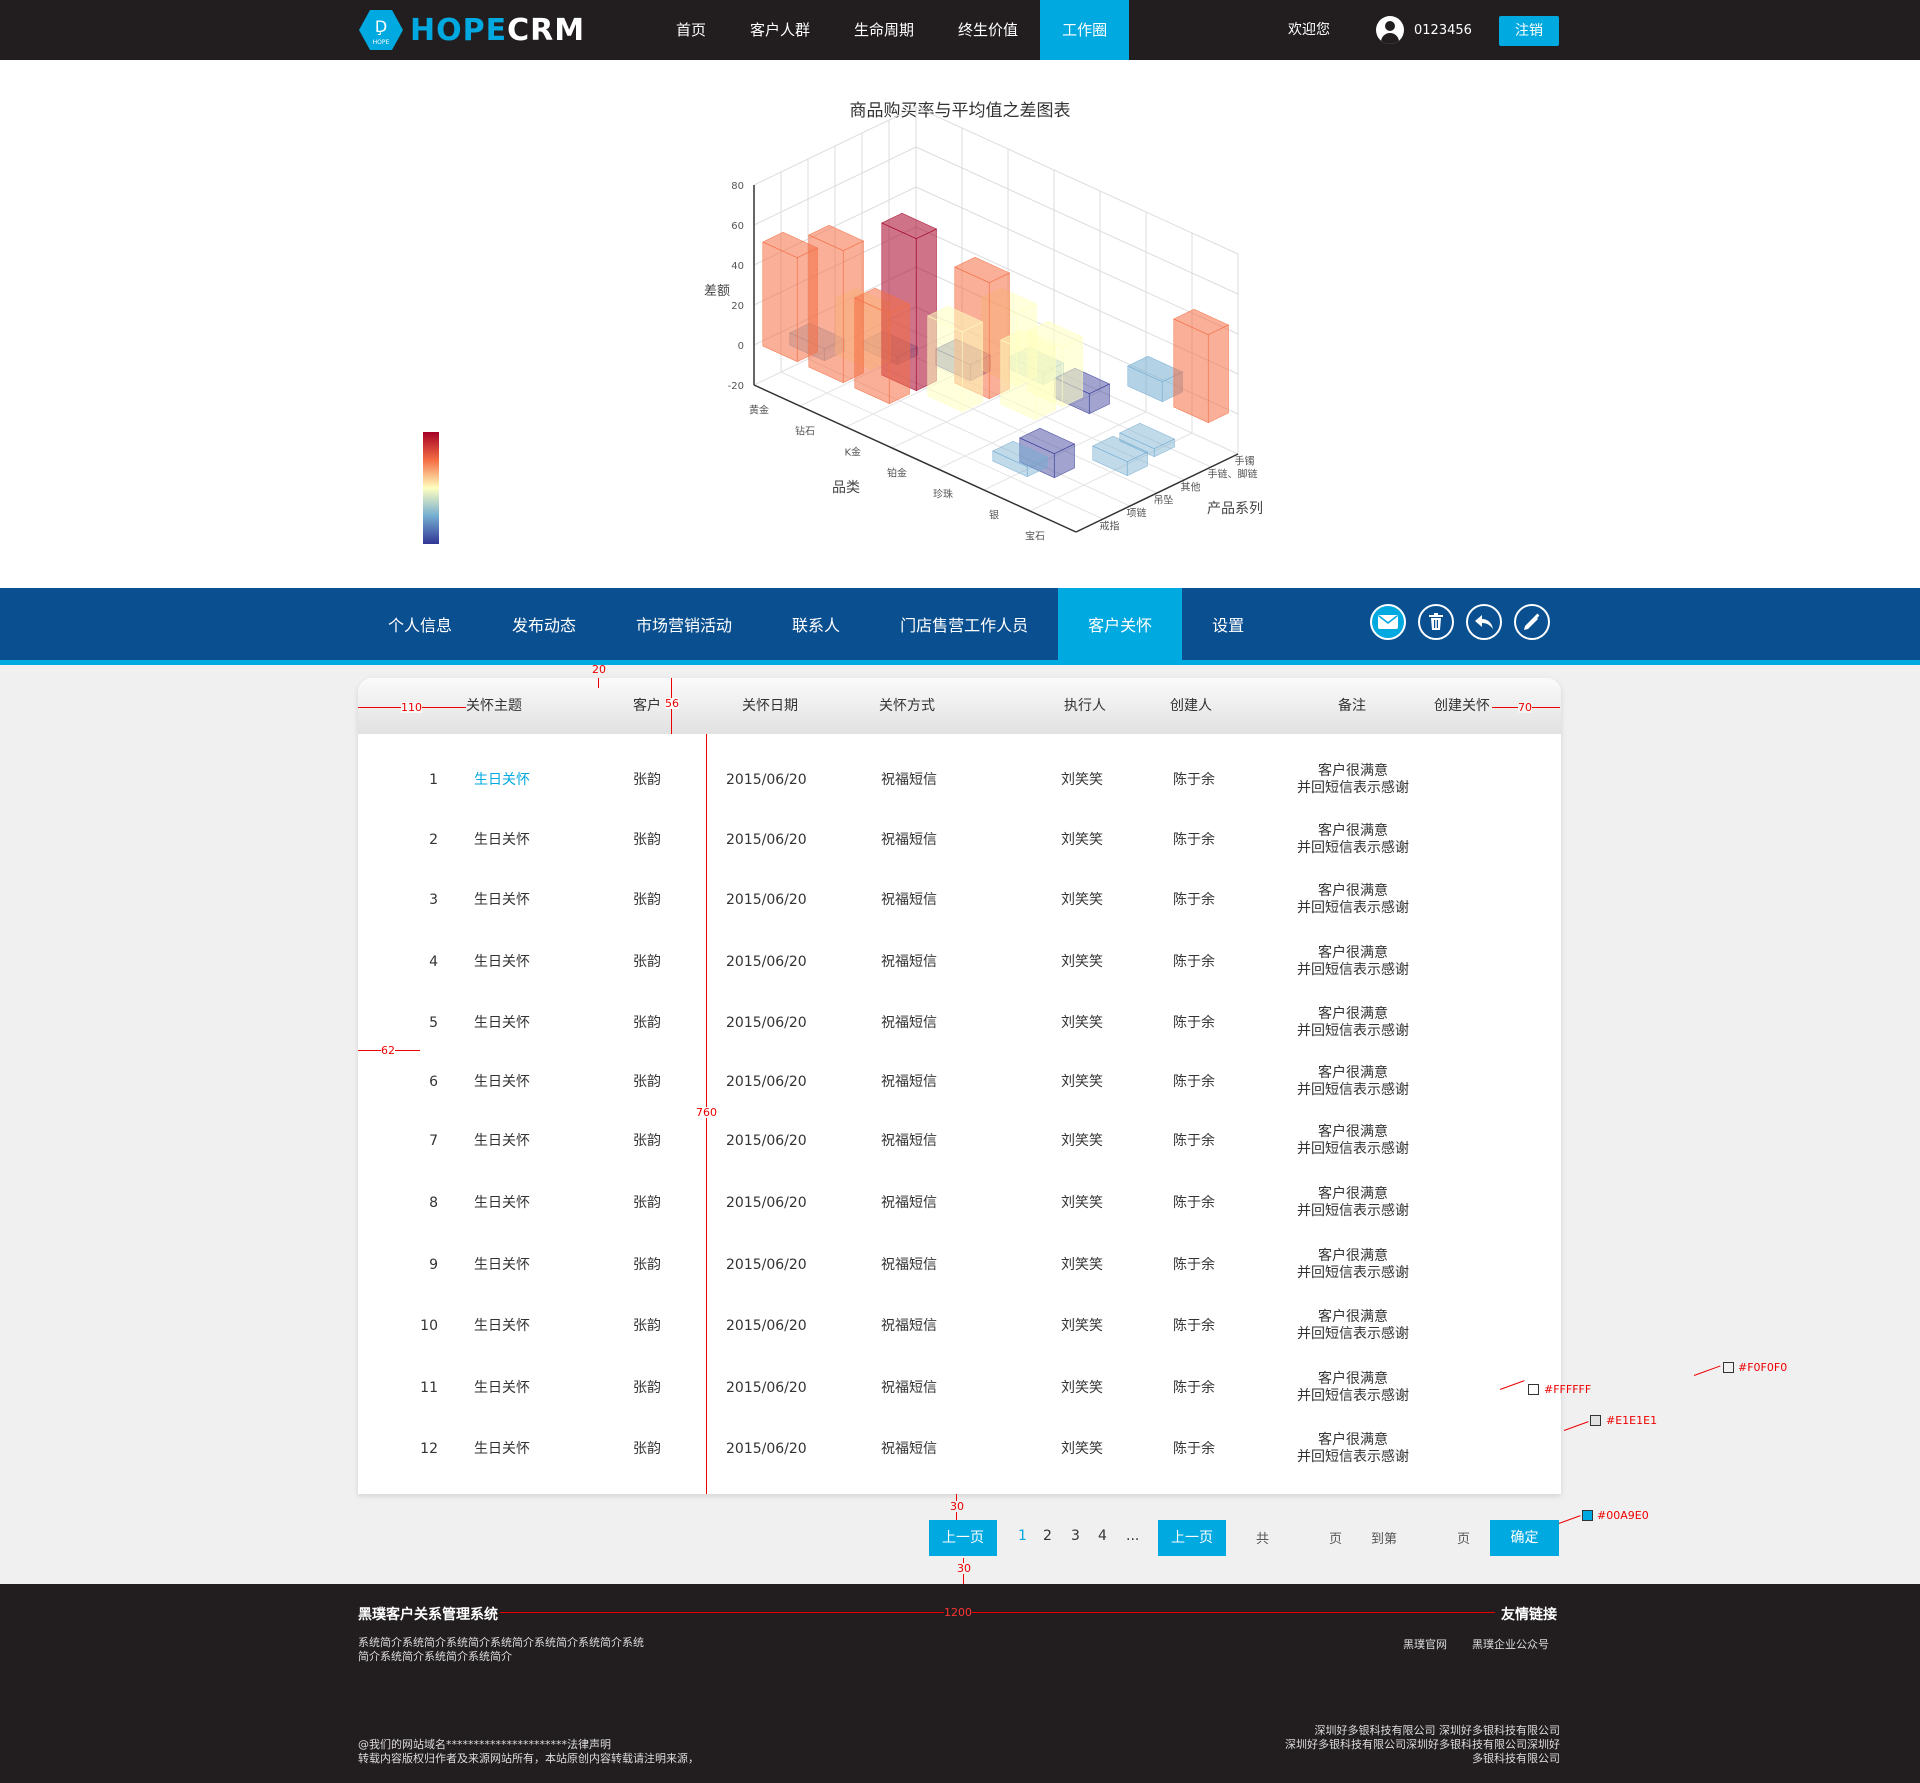  Describe the element at coordinates (1191, 706) in the screenshot. I see `col-creator: 创建人` at that location.